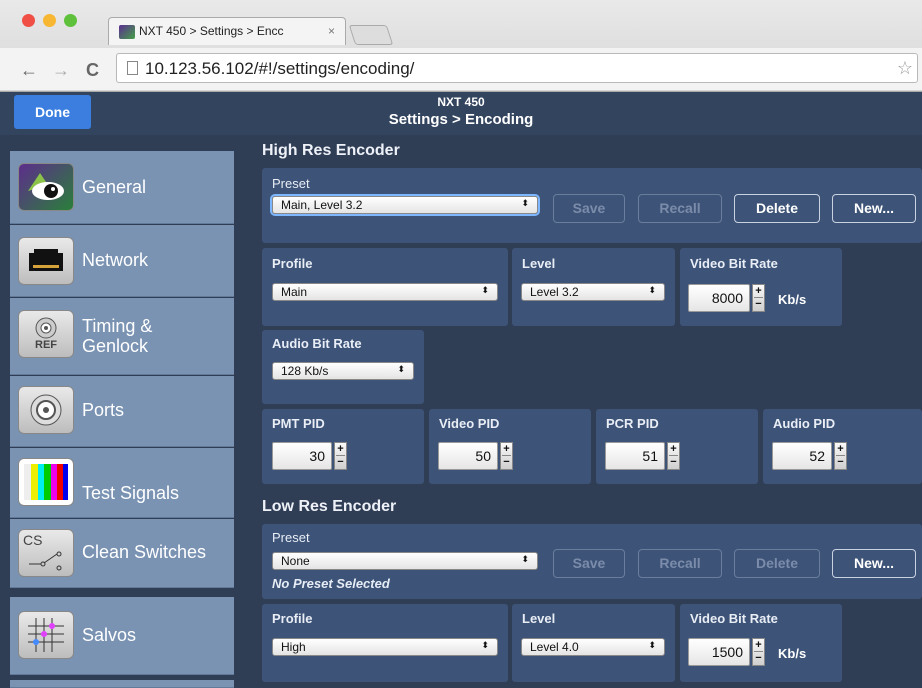 The width and height of the screenshot is (922, 688). I want to click on back-arrow-icon: ←, so click(29, 70).